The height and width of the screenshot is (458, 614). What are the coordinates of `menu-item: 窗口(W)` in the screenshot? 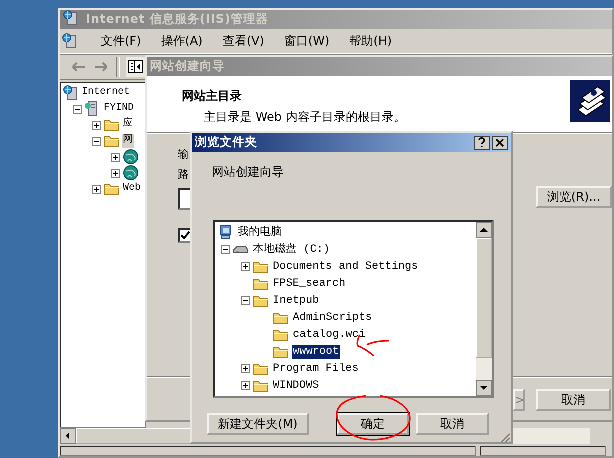 It's located at (307, 41).